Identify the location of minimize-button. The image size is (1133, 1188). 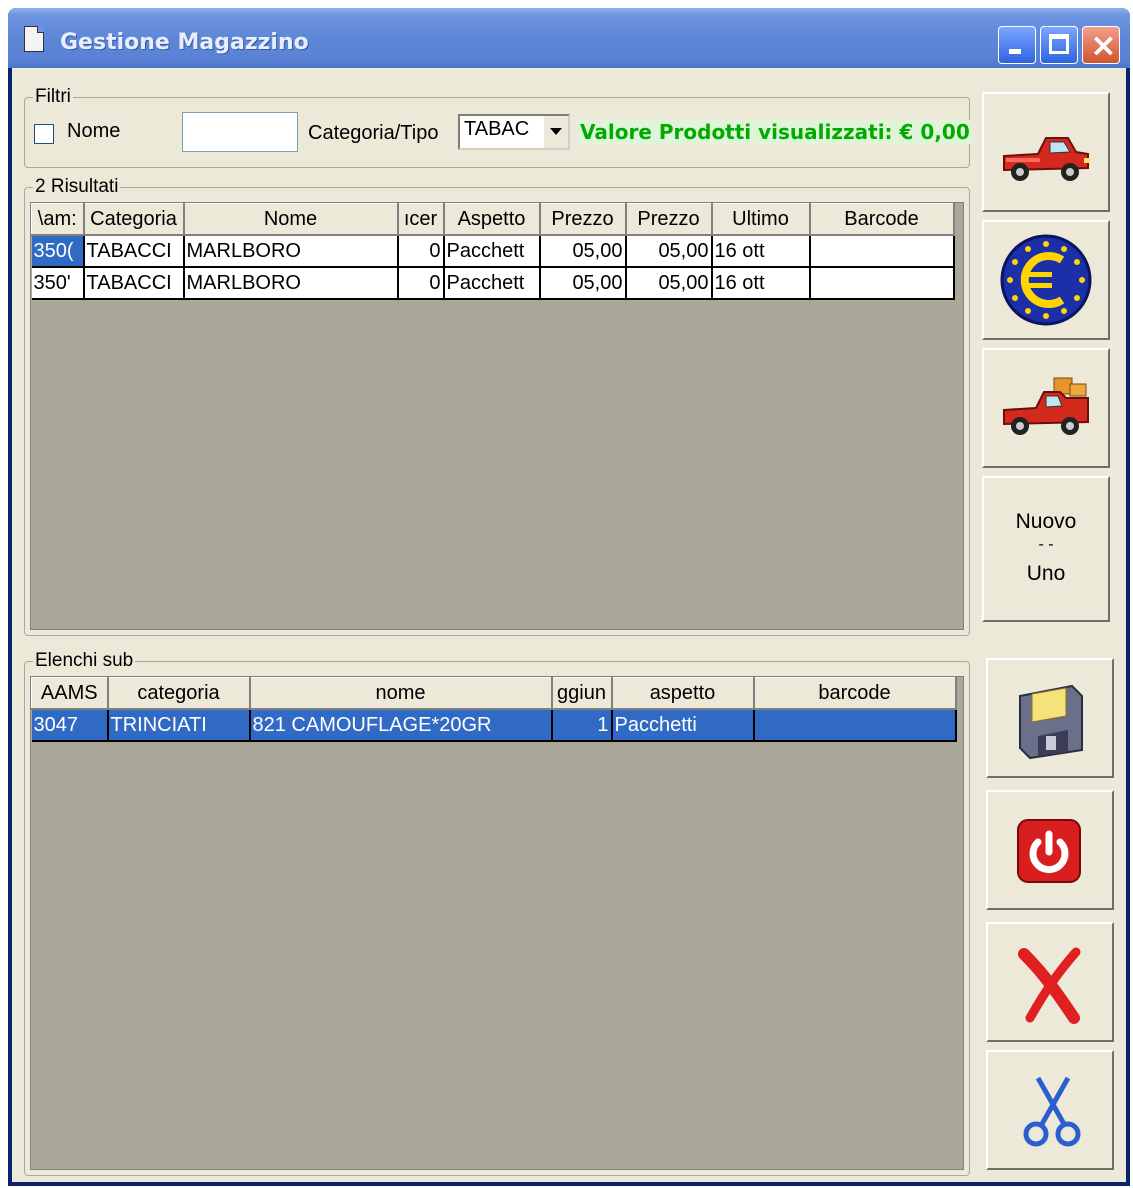
(1017, 45).